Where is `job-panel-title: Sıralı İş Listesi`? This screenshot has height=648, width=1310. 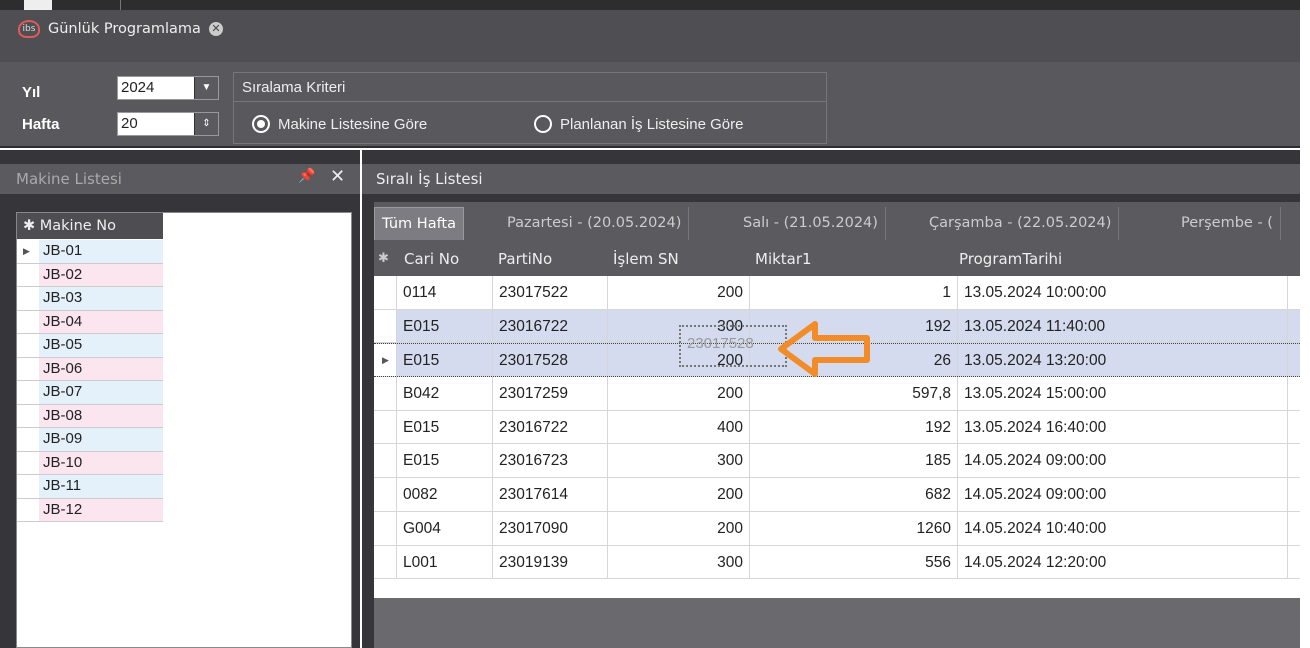 job-panel-title: Sıralı İş Listesi is located at coordinates (429, 179).